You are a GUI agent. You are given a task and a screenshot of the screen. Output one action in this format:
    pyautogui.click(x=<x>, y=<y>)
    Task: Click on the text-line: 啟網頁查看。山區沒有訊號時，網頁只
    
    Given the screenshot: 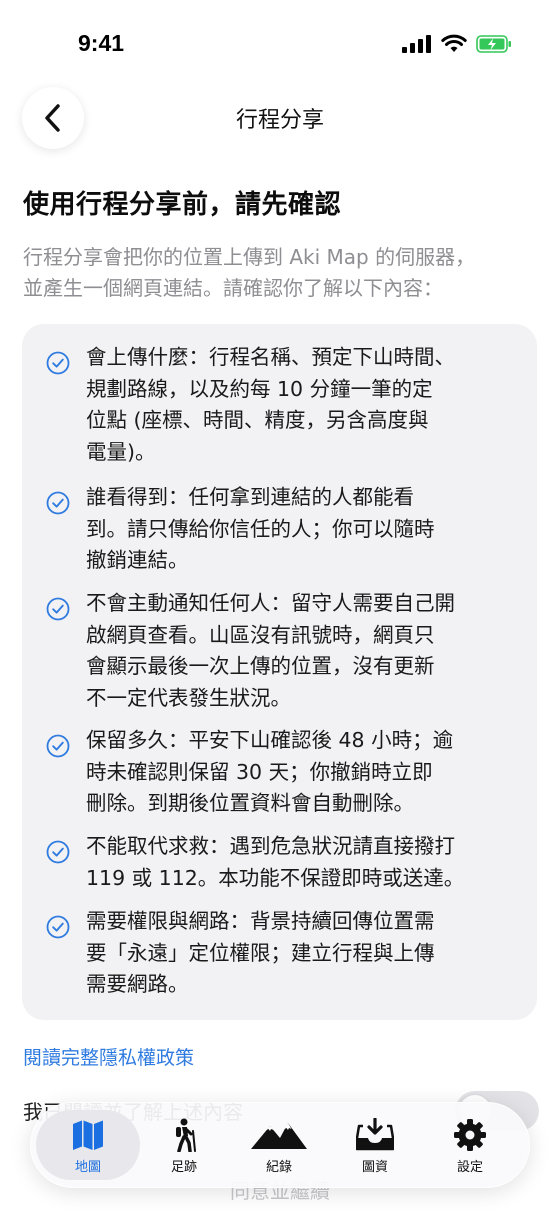 What is the action you would take?
    pyautogui.click(x=260, y=634)
    